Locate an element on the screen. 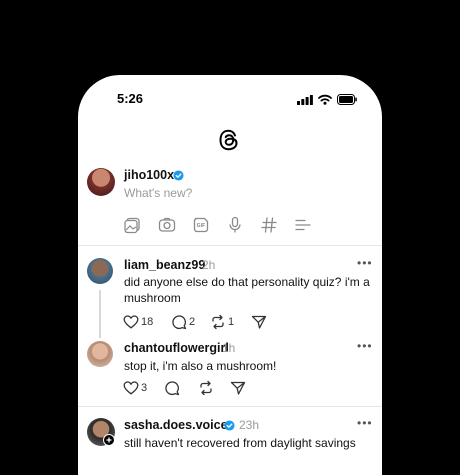  post-time: 23h is located at coordinates (249, 425).